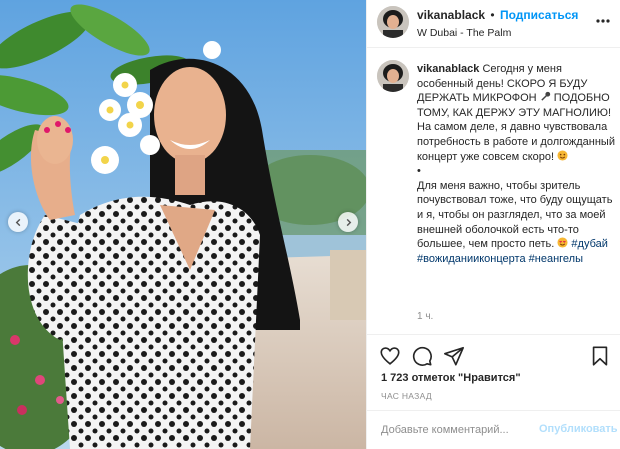  I want to click on next-photo-button, so click(348, 222).